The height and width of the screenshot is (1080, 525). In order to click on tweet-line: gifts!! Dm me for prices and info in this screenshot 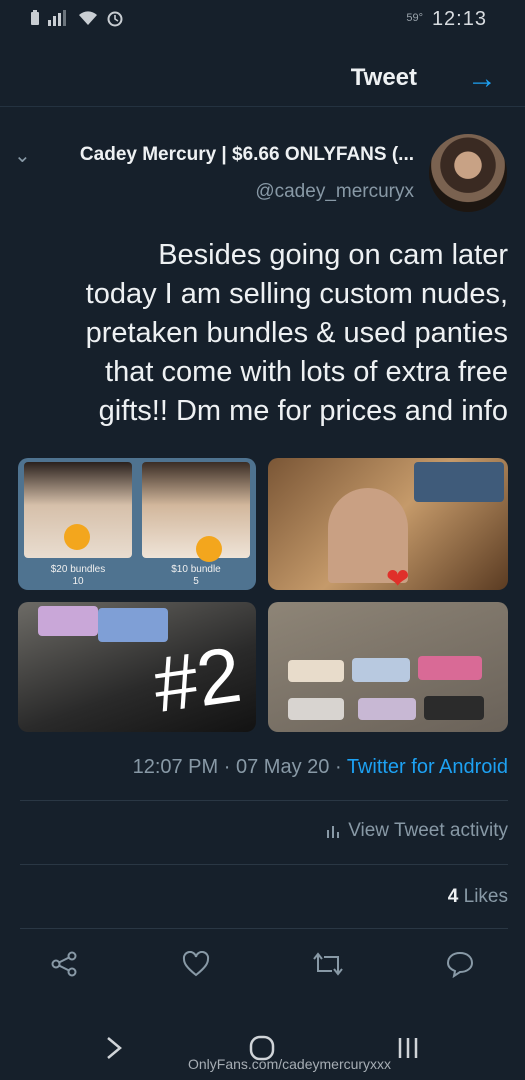, I will do `click(303, 411)`.